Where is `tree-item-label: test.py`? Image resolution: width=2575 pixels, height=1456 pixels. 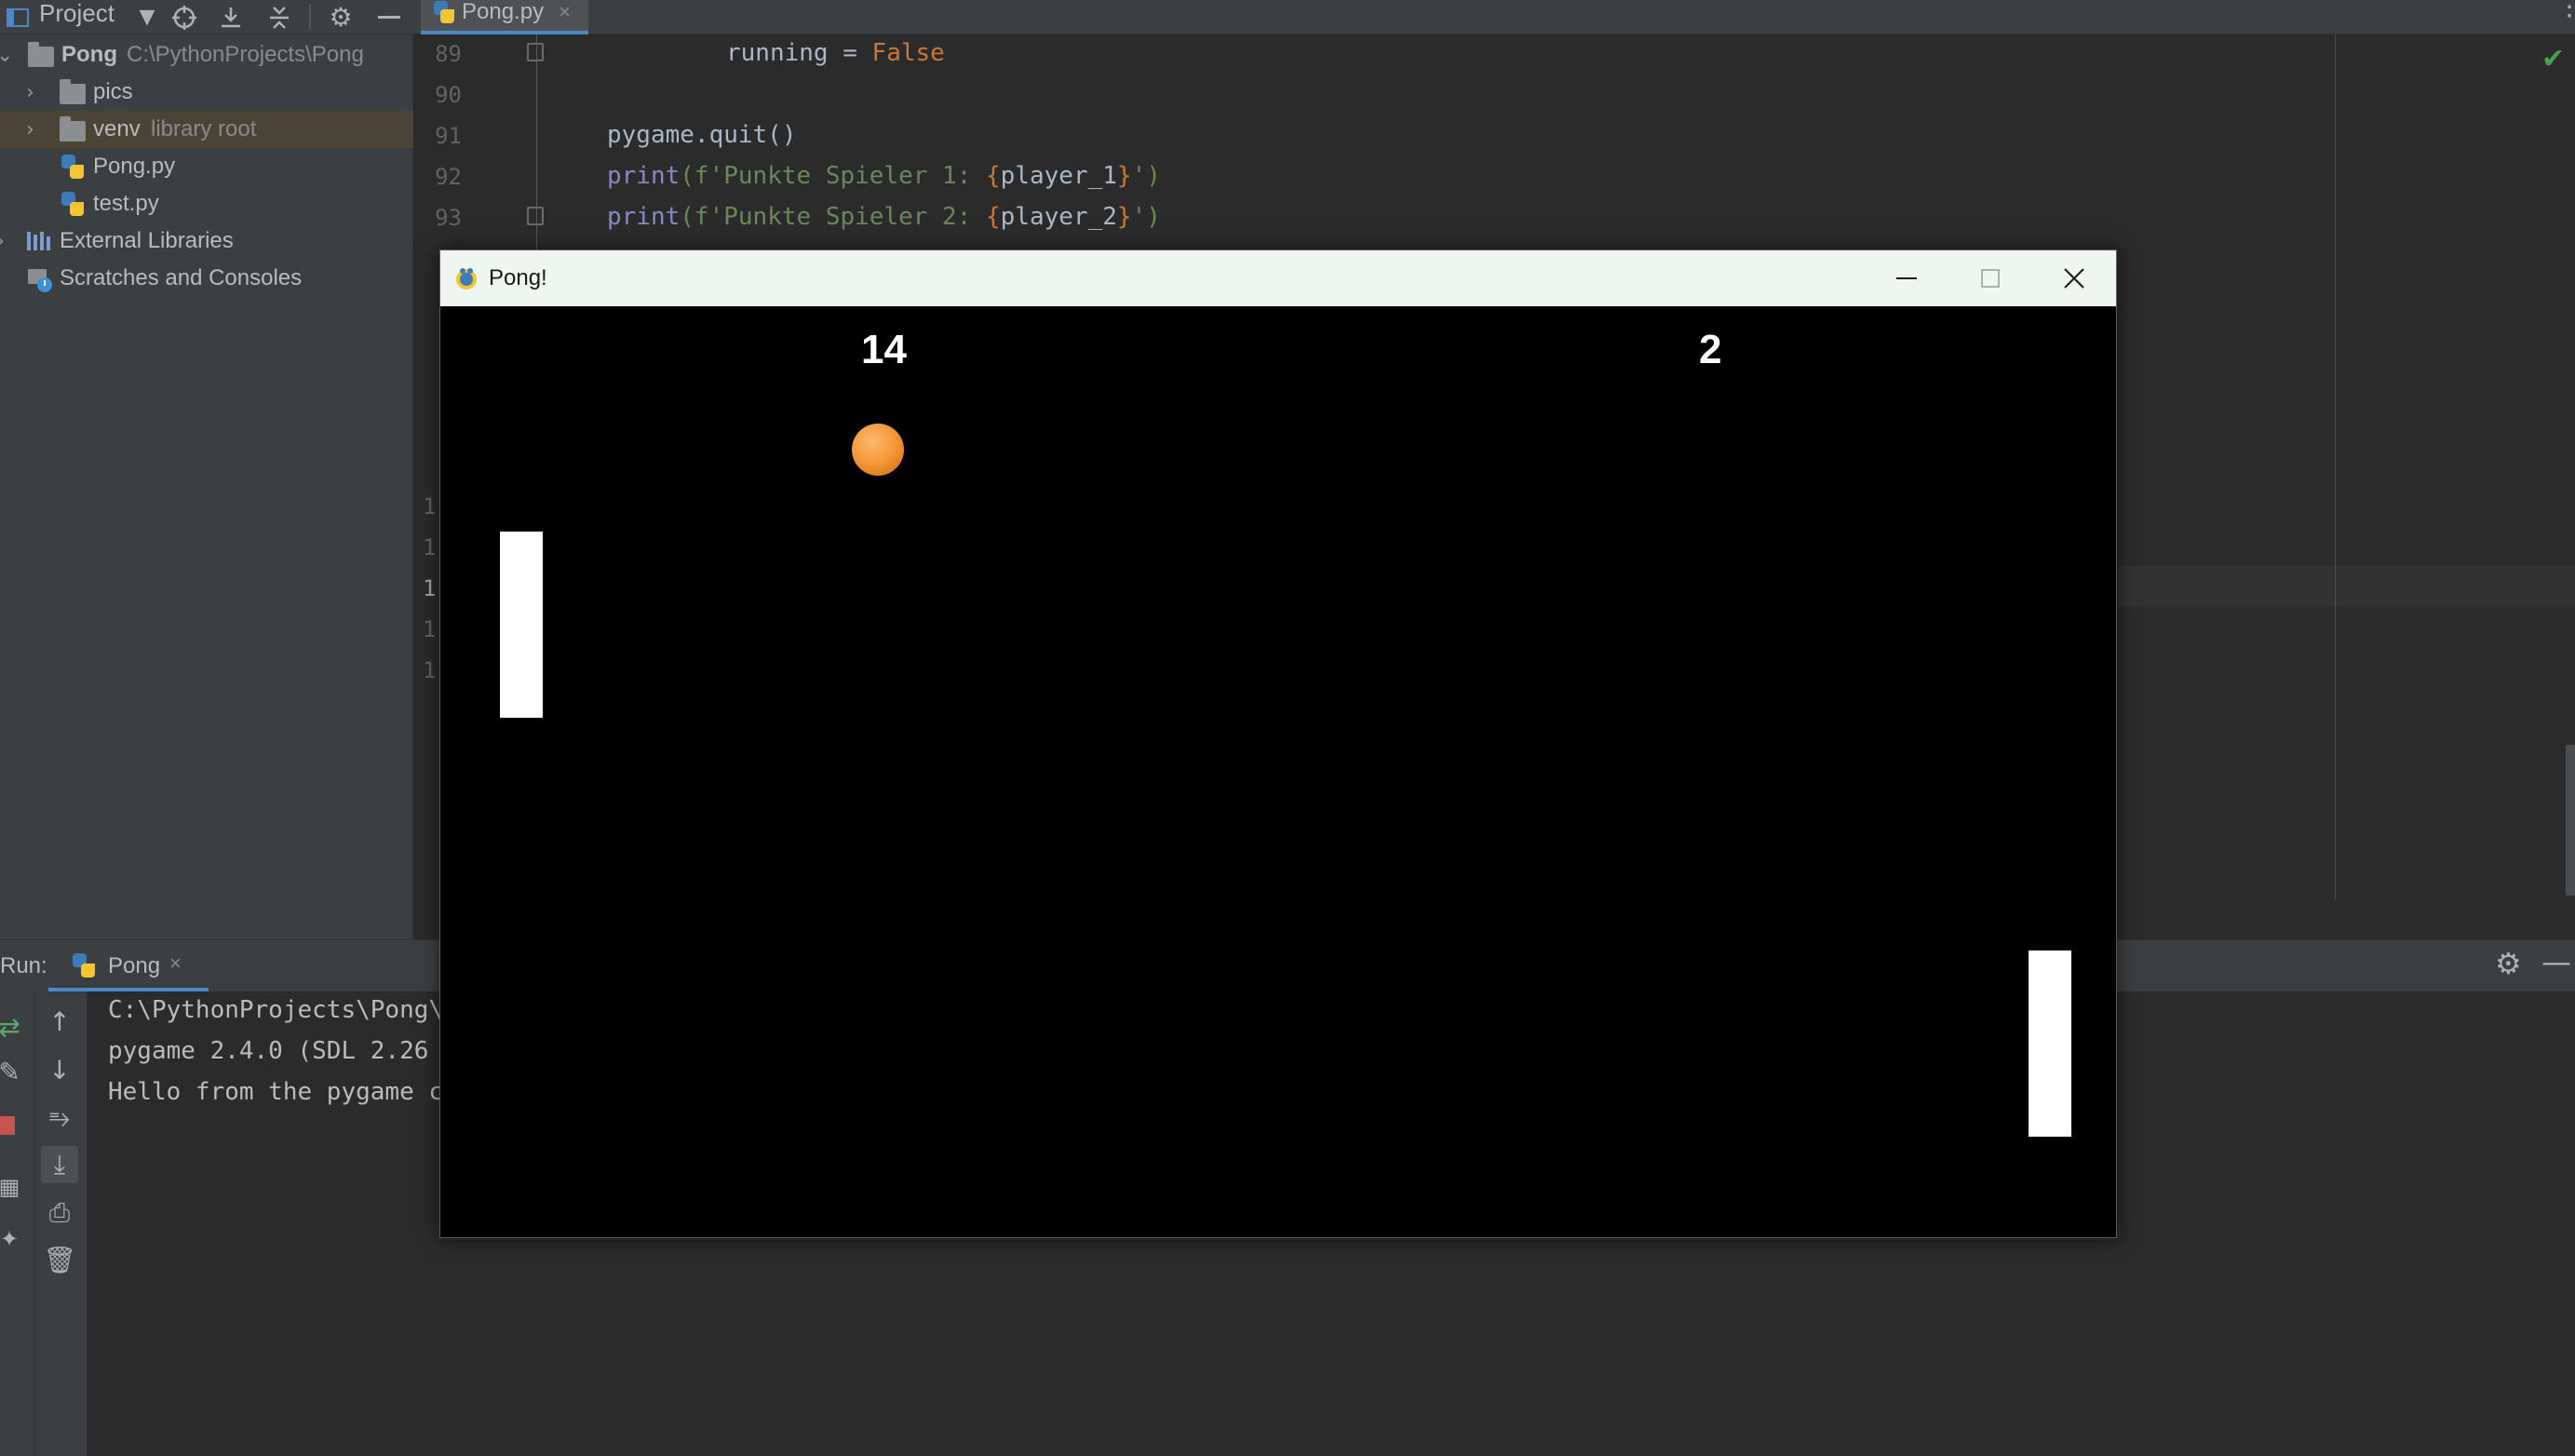
tree-item-label: test.py is located at coordinates (126, 203).